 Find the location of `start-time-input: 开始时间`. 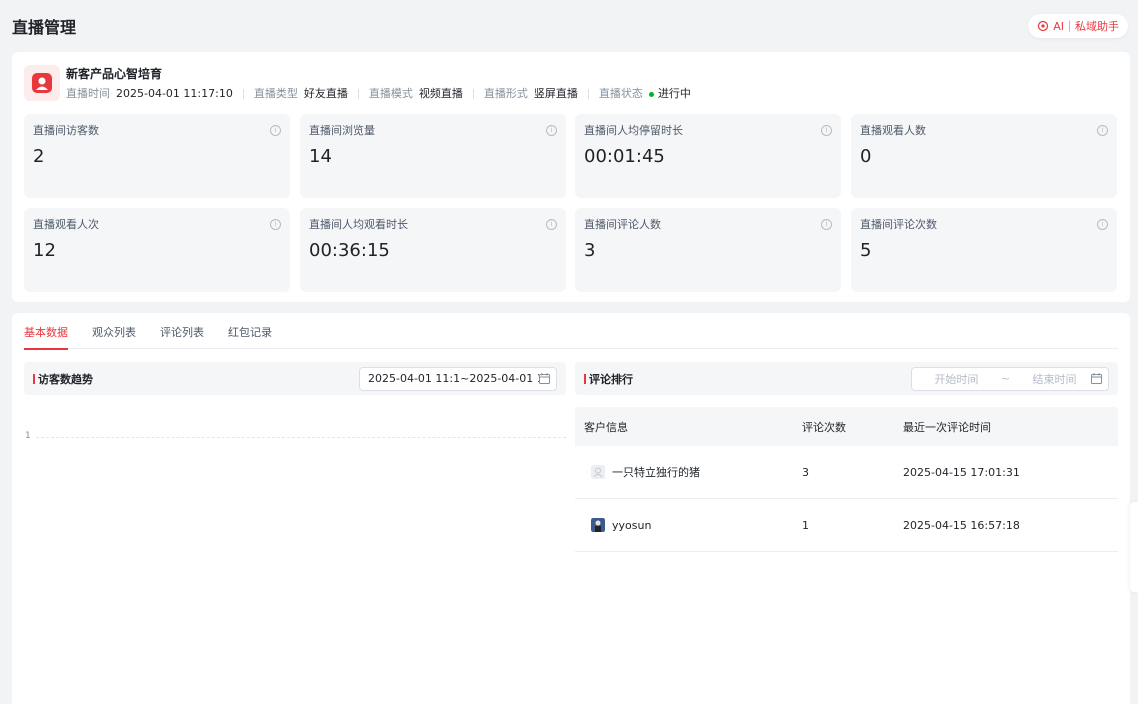

start-time-input: 开始时间 is located at coordinates (956, 379).